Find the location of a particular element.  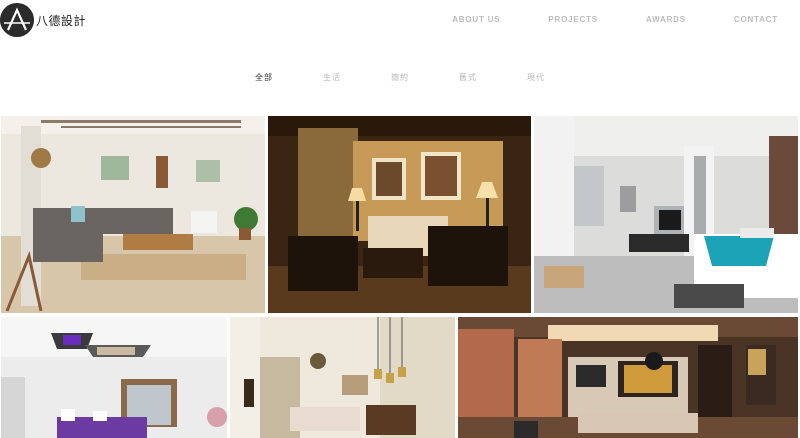

top-navigation: ABOUT US PROJECTS AWARDS CONTACT is located at coordinates (591, 19).